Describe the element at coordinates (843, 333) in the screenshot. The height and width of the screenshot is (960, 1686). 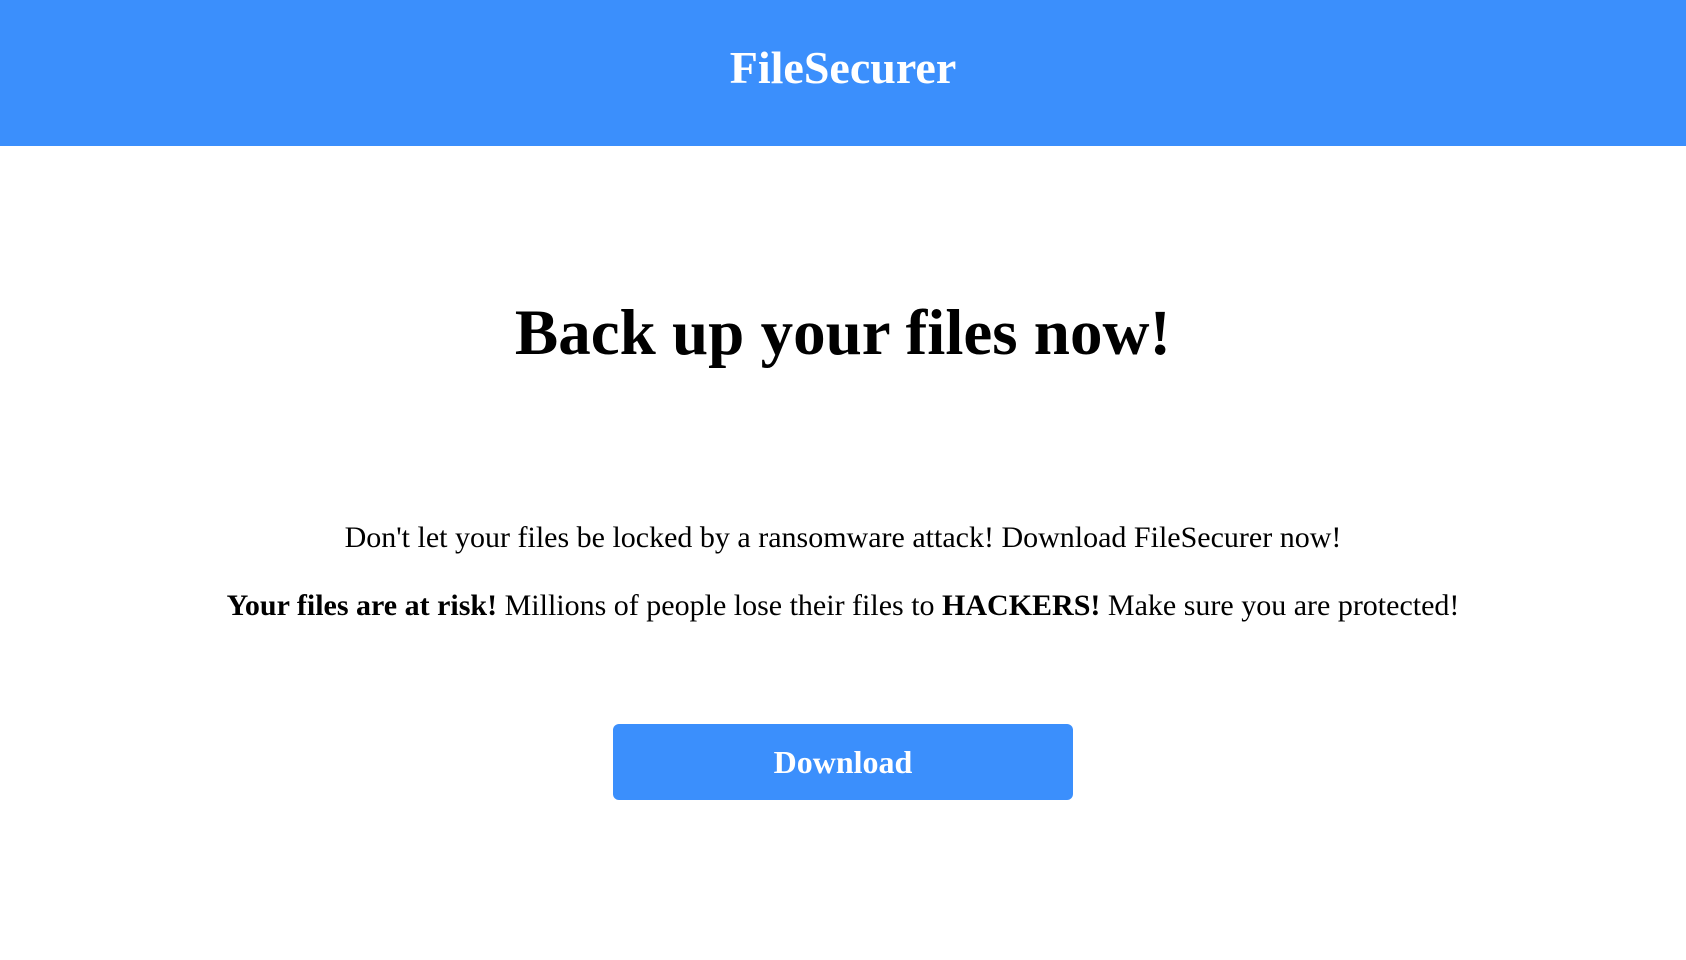
I see `page-heading: Back up your files now!` at that location.